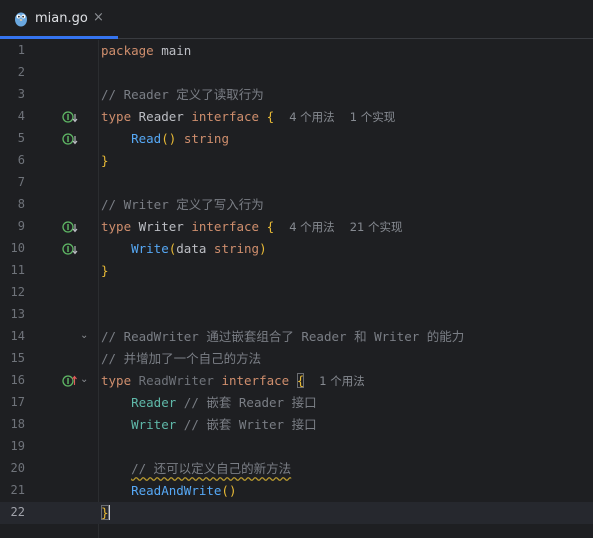 The width and height of the screenshot is (593, 538). I want to click on code-line-20: 20 // 还可以定义自己的新方法, so click(296, 469).